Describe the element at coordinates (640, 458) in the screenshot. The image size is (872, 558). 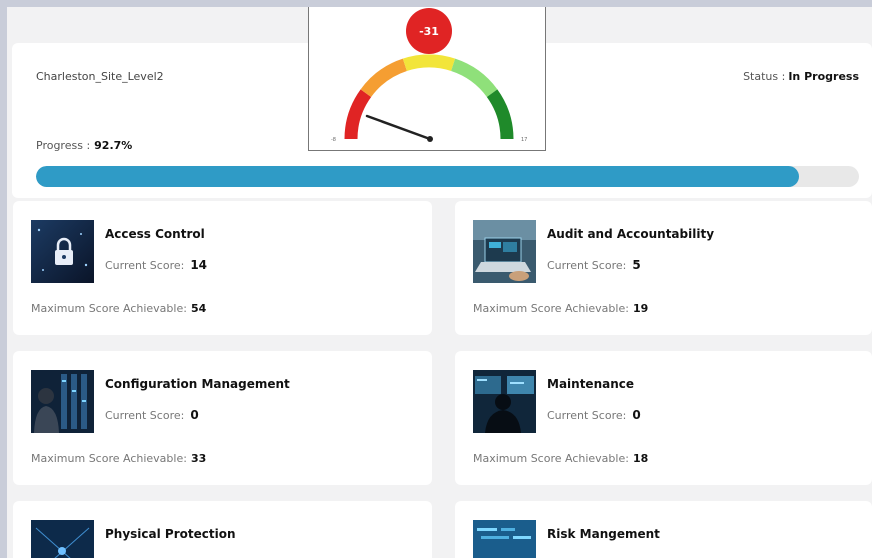
I see `max-score-value: 18` at that location.